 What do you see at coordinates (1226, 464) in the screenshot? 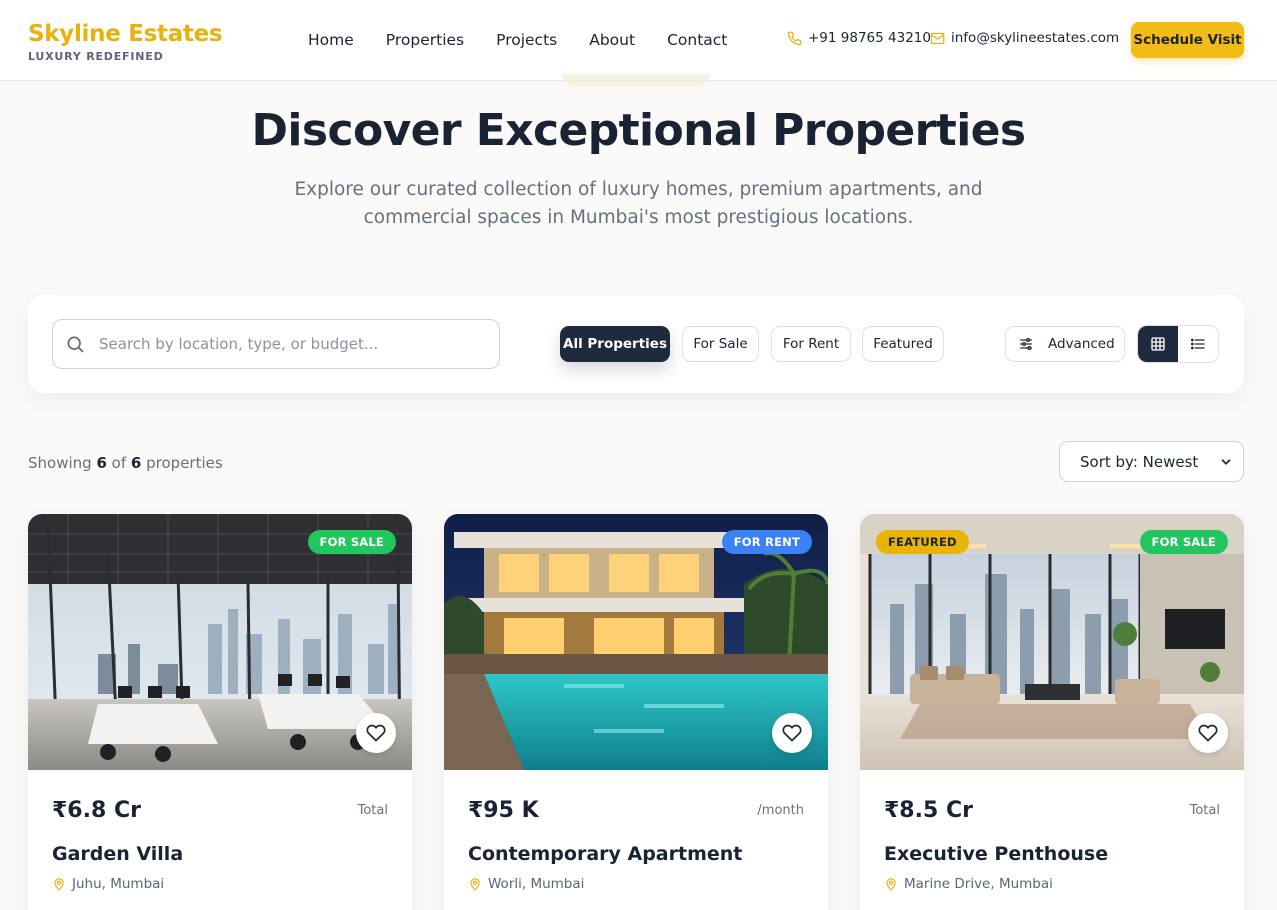
I see `chevron-down-icon` at bounding box center [1226, 464].